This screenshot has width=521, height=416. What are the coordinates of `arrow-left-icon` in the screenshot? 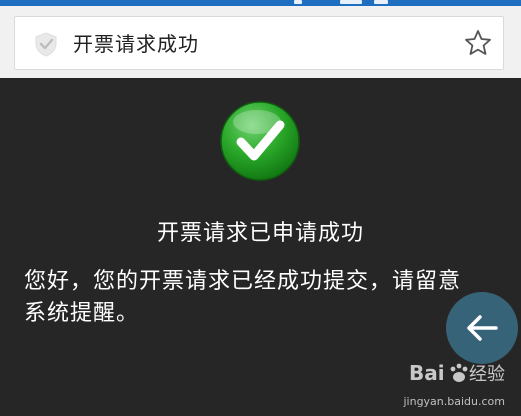 It's located at (482, 328).